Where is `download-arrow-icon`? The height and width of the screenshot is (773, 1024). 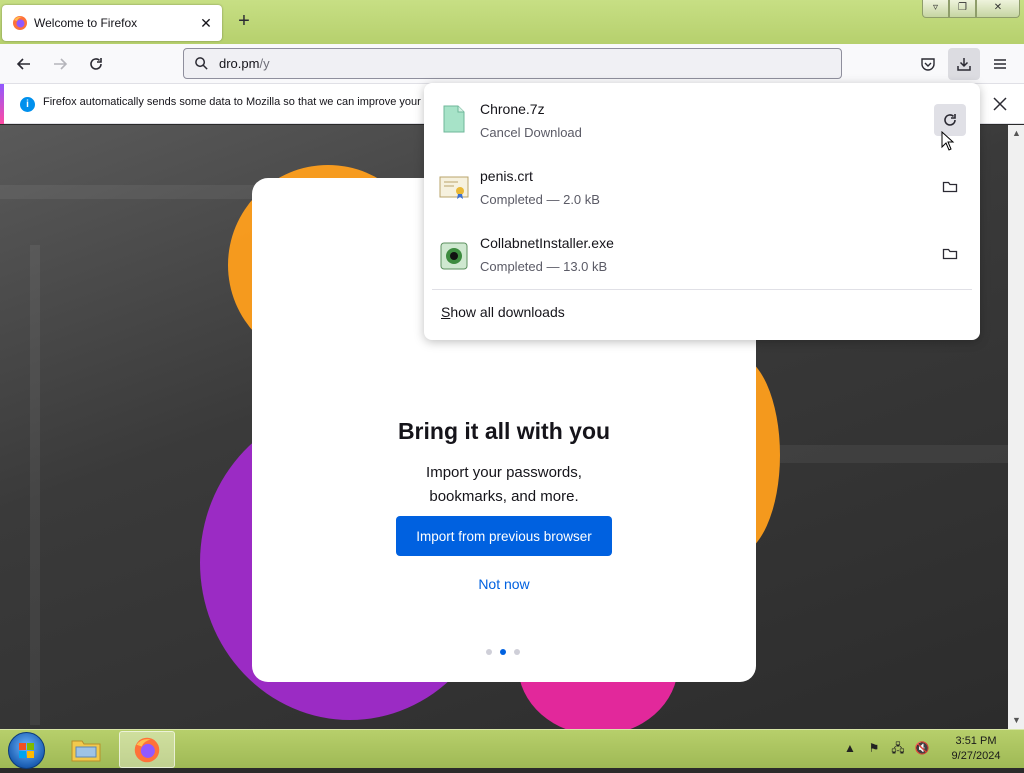
download-arrow-icon is located at coordinates (964, 64).